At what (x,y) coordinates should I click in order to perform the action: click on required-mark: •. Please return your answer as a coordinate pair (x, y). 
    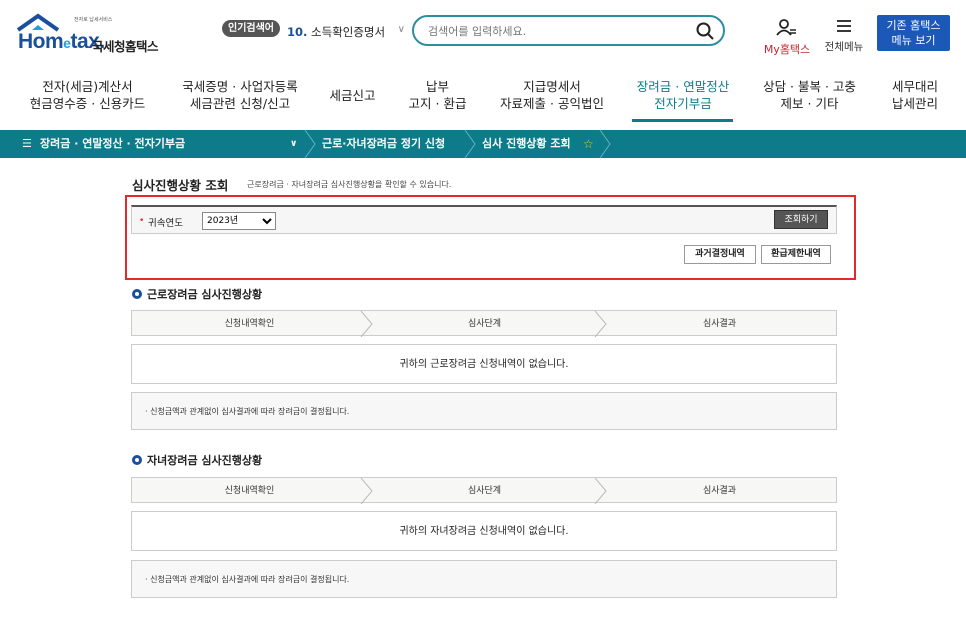
    Looking at the image, I should click on (142, 221).